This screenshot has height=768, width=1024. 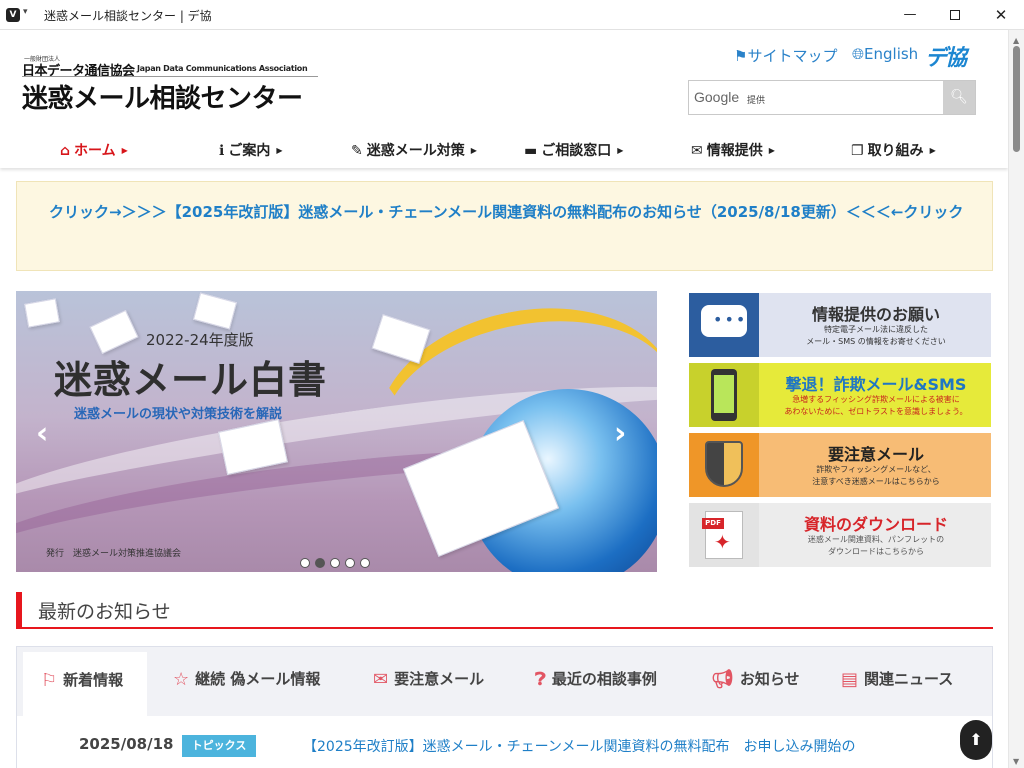 I want to click on acrobat-icon: ✦, so click(x=722, y=542).